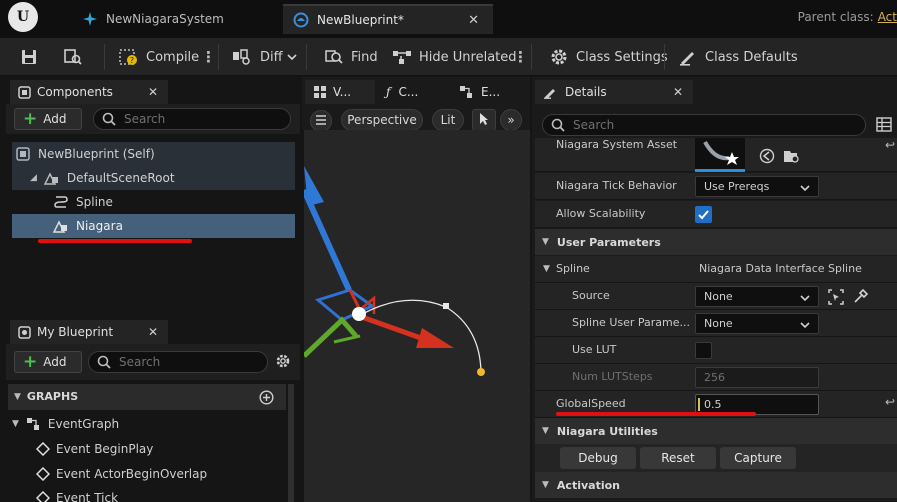 This screenshot has height=502, width=897. What do you see at coordinates (105, 449) in the screenshot?
I see `graph-item-label: Event BeginPlay` at bounding box center [105, 449].